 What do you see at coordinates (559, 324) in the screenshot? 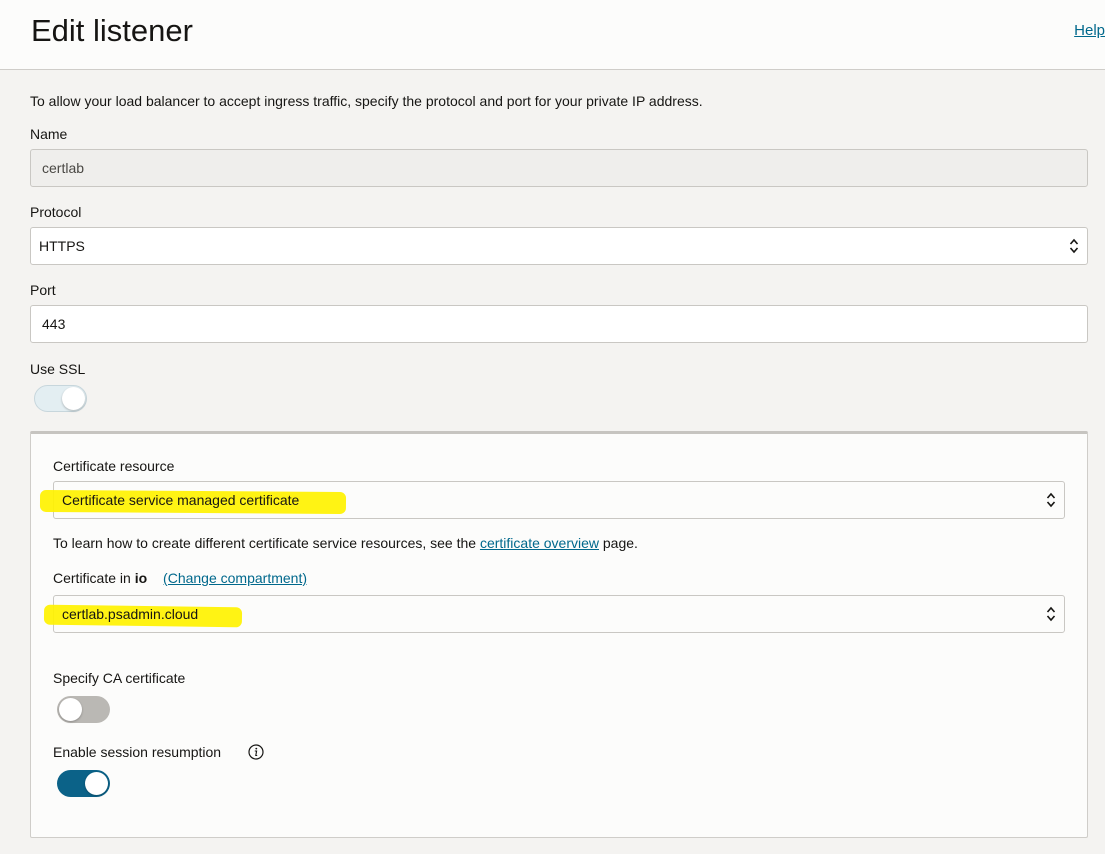
I see `port-input: 443` at bounding box center [559, 324].